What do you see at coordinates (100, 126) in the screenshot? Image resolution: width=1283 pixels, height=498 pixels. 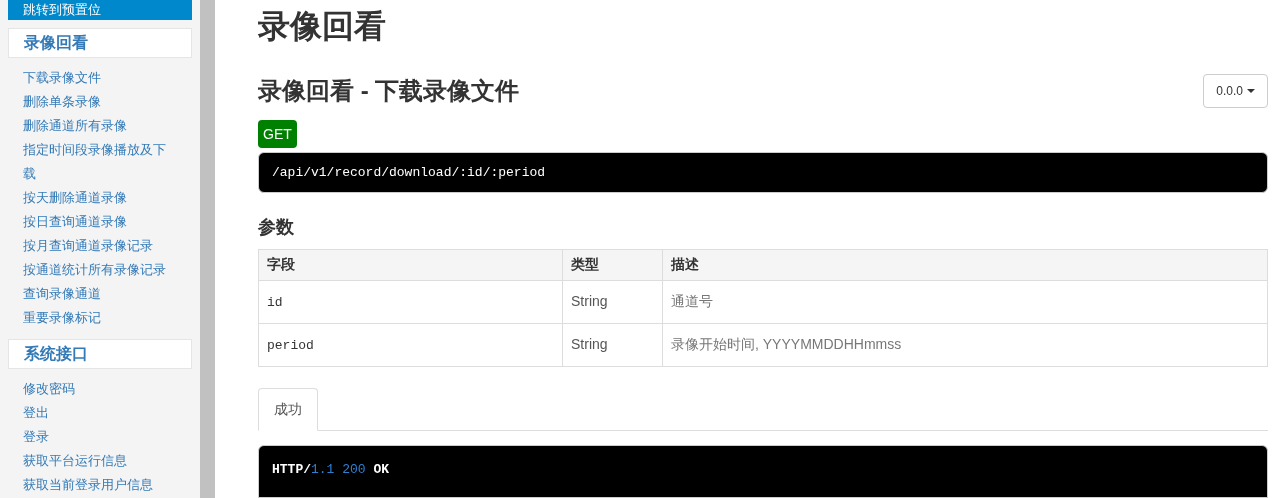 I see `sidebar-link: 删除通道所有录像` at bounding box center [100, 126].